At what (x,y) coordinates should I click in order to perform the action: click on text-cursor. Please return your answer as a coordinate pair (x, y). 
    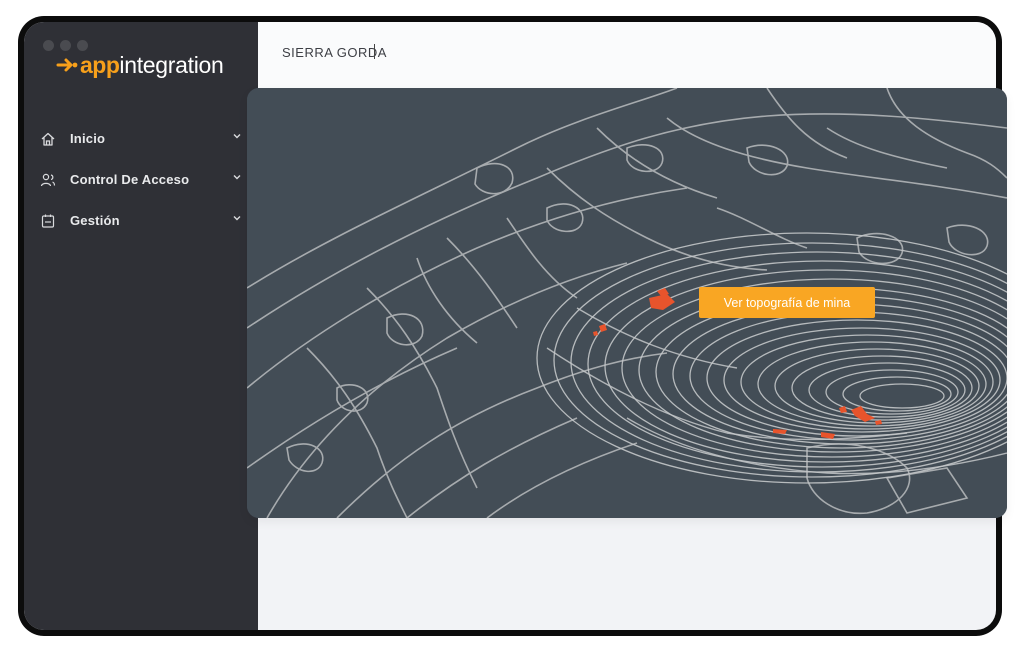
    Looking at the image, I should click on (374, 51).